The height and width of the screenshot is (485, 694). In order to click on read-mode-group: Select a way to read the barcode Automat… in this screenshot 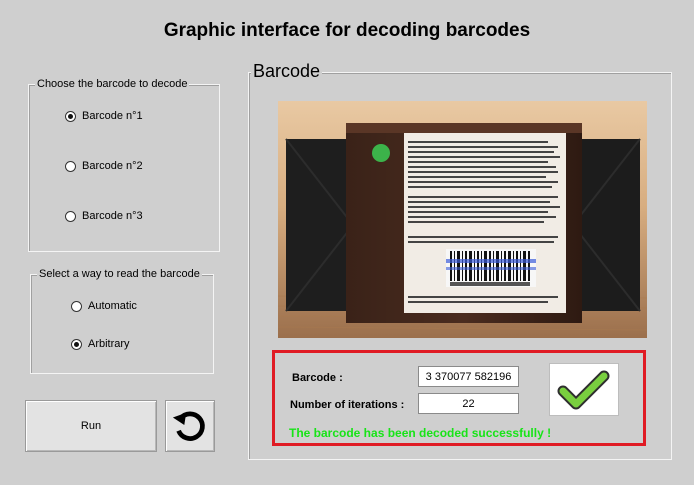, I will do `click(122, 320)`.